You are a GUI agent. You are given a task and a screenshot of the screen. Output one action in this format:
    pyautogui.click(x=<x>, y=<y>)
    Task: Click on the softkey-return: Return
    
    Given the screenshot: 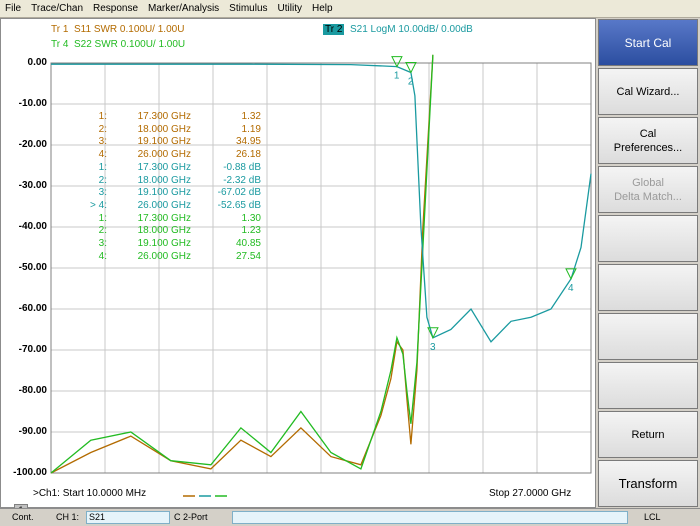 What is the action you would take?
    pyautogui.click(x=648, y=434)
    